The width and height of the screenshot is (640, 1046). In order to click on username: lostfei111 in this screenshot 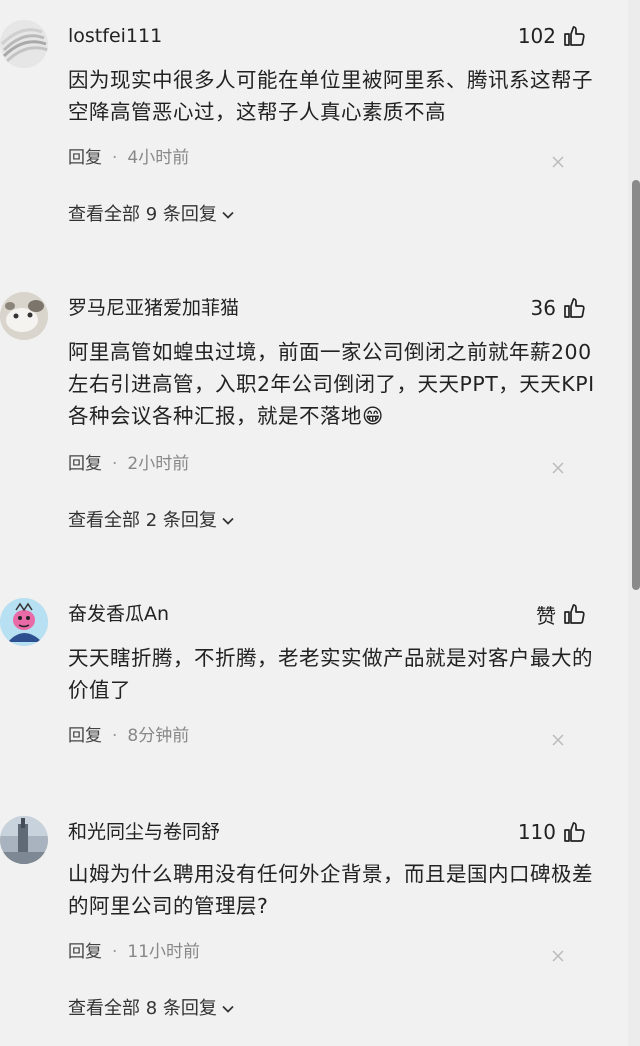, I will do `click(115, 36)`.